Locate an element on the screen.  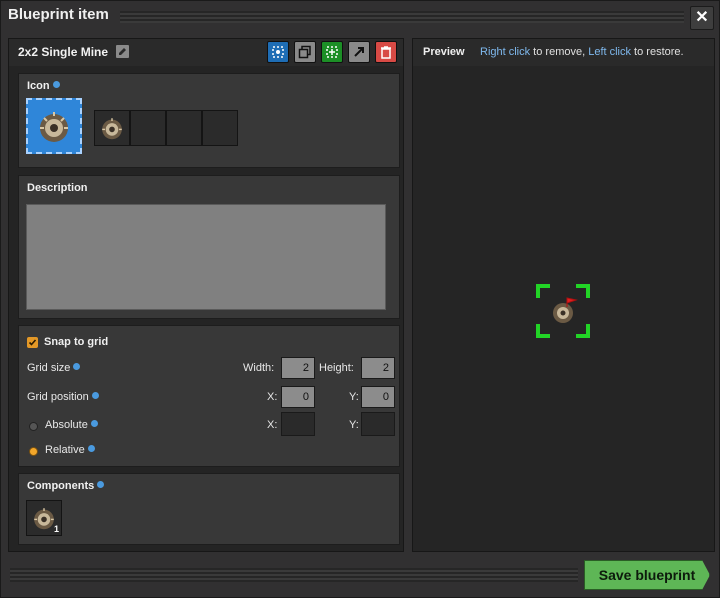
snap-to-grid-row: Snap to grid is located at coordinates (67, 342).